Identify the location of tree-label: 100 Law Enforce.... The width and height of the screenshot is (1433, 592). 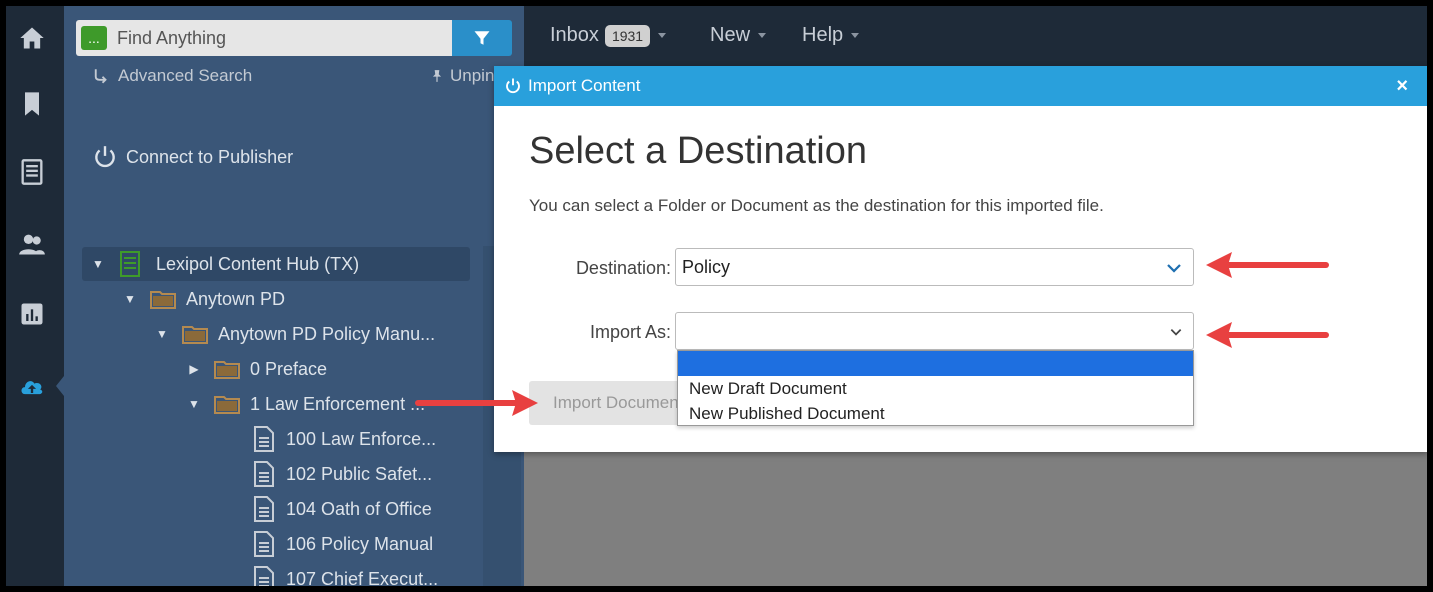
(361, 438).